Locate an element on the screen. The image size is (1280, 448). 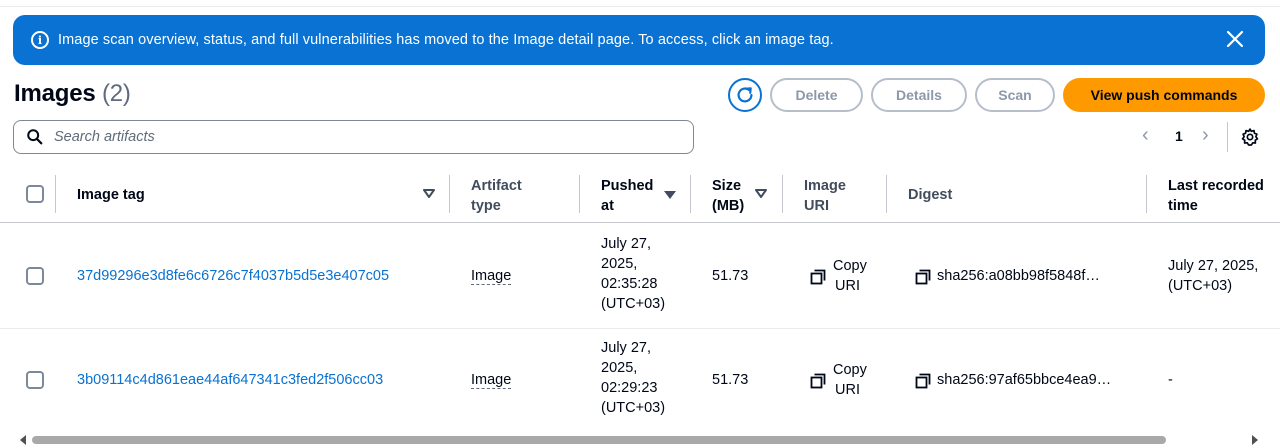
scroll-right-icon is located at coordinates (1255, 440).